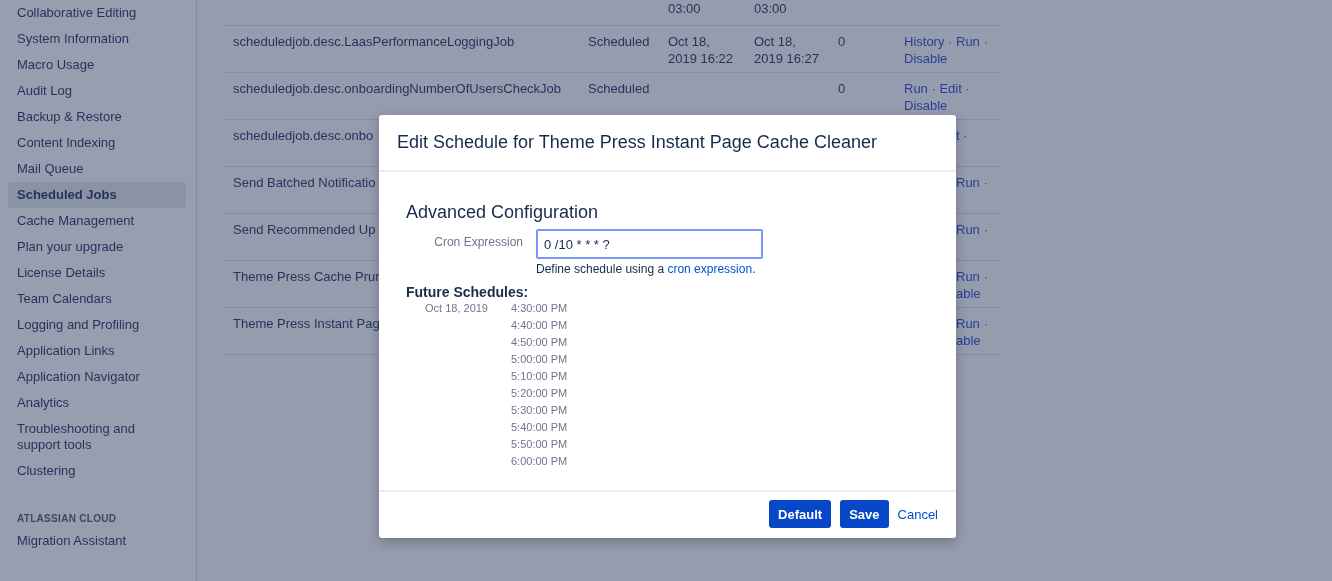 Image resolution: width=1332 pixels, height=581 pixels. Describe the element at coordinates (97, 221) in the screenshot. I see `sidebar-item: Cache Management` at that location.